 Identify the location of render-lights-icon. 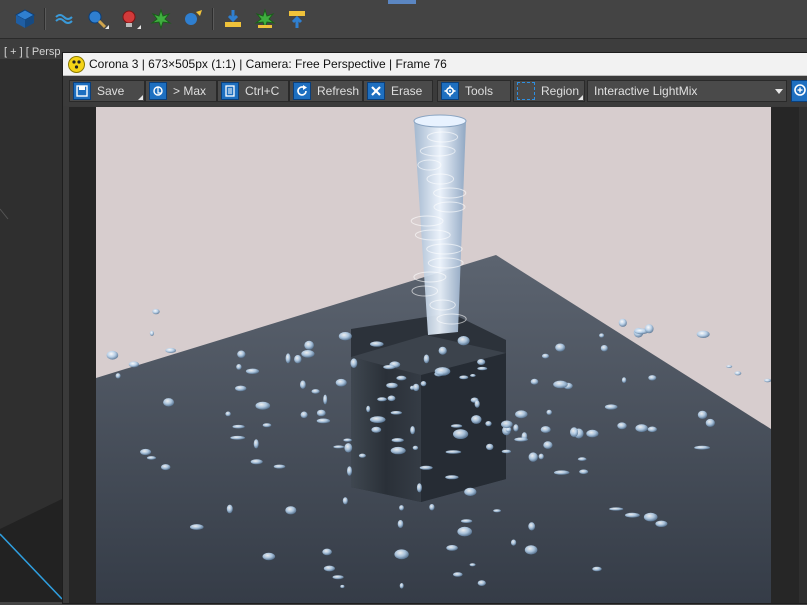
(265, 19).